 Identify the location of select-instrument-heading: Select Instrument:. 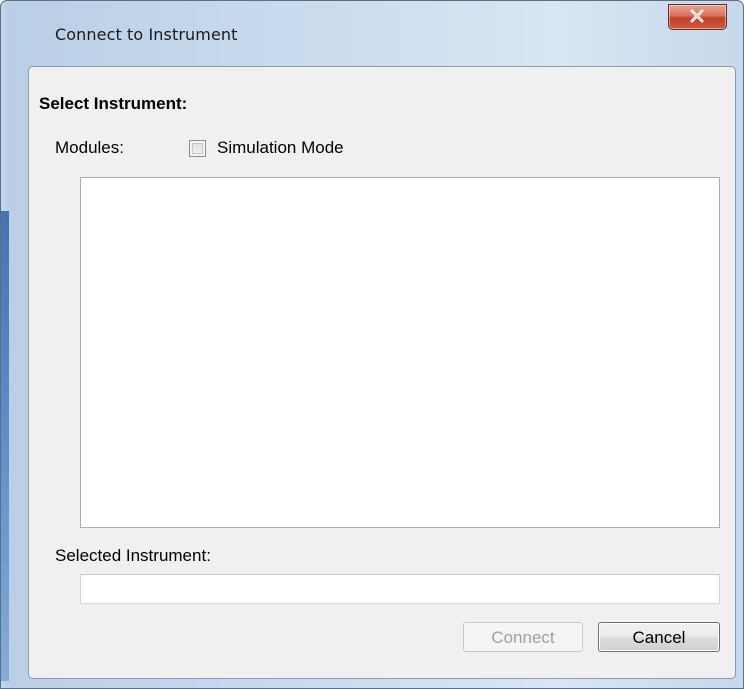
(113, 103).